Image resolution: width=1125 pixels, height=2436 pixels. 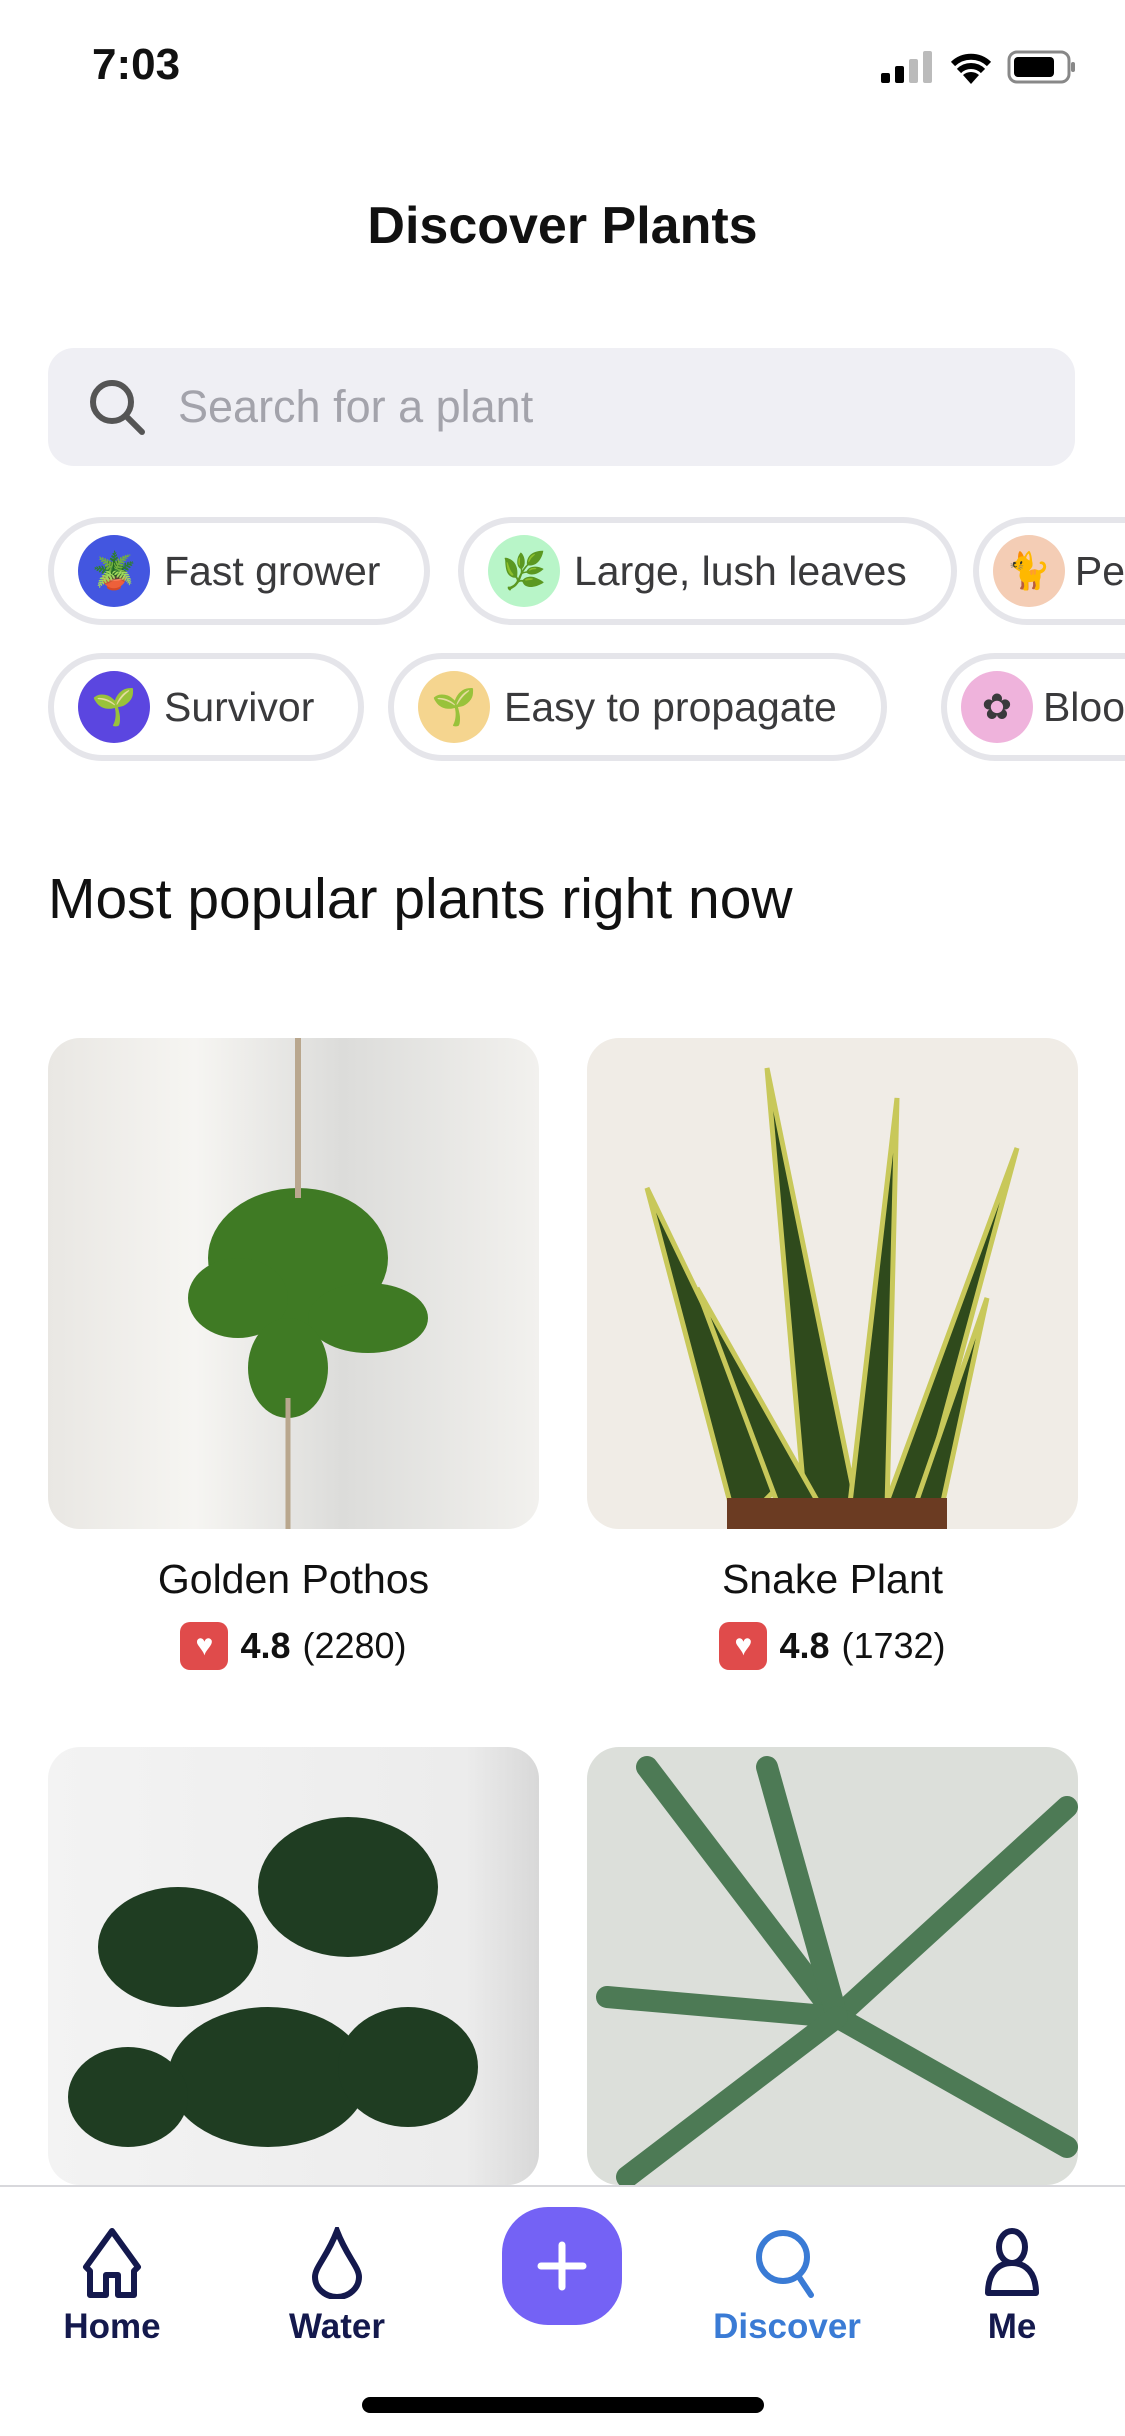 I want to click on chip-label: Fast grower, so click(x=272, y=570).